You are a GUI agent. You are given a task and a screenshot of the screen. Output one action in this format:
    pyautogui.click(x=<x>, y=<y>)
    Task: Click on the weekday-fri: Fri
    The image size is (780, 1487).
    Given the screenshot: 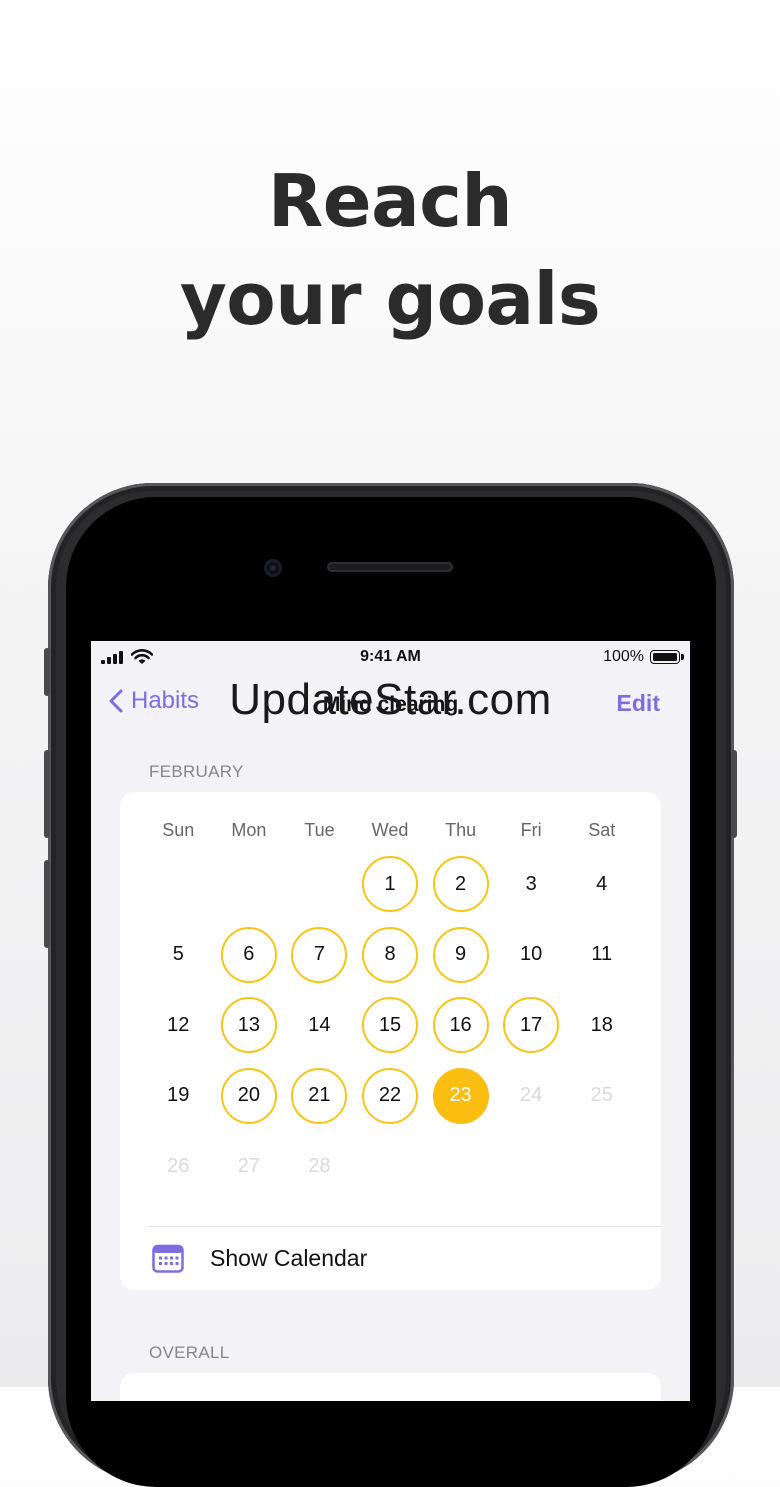 What is the action you would take?
    pyautogui.click(x=531, y=830)
    